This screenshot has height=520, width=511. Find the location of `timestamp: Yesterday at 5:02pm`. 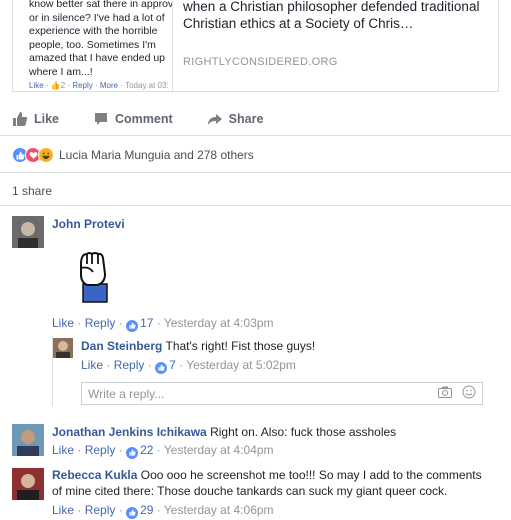

timestamp: Yesterday at 5:02pm is located at coordinates (241, 365).